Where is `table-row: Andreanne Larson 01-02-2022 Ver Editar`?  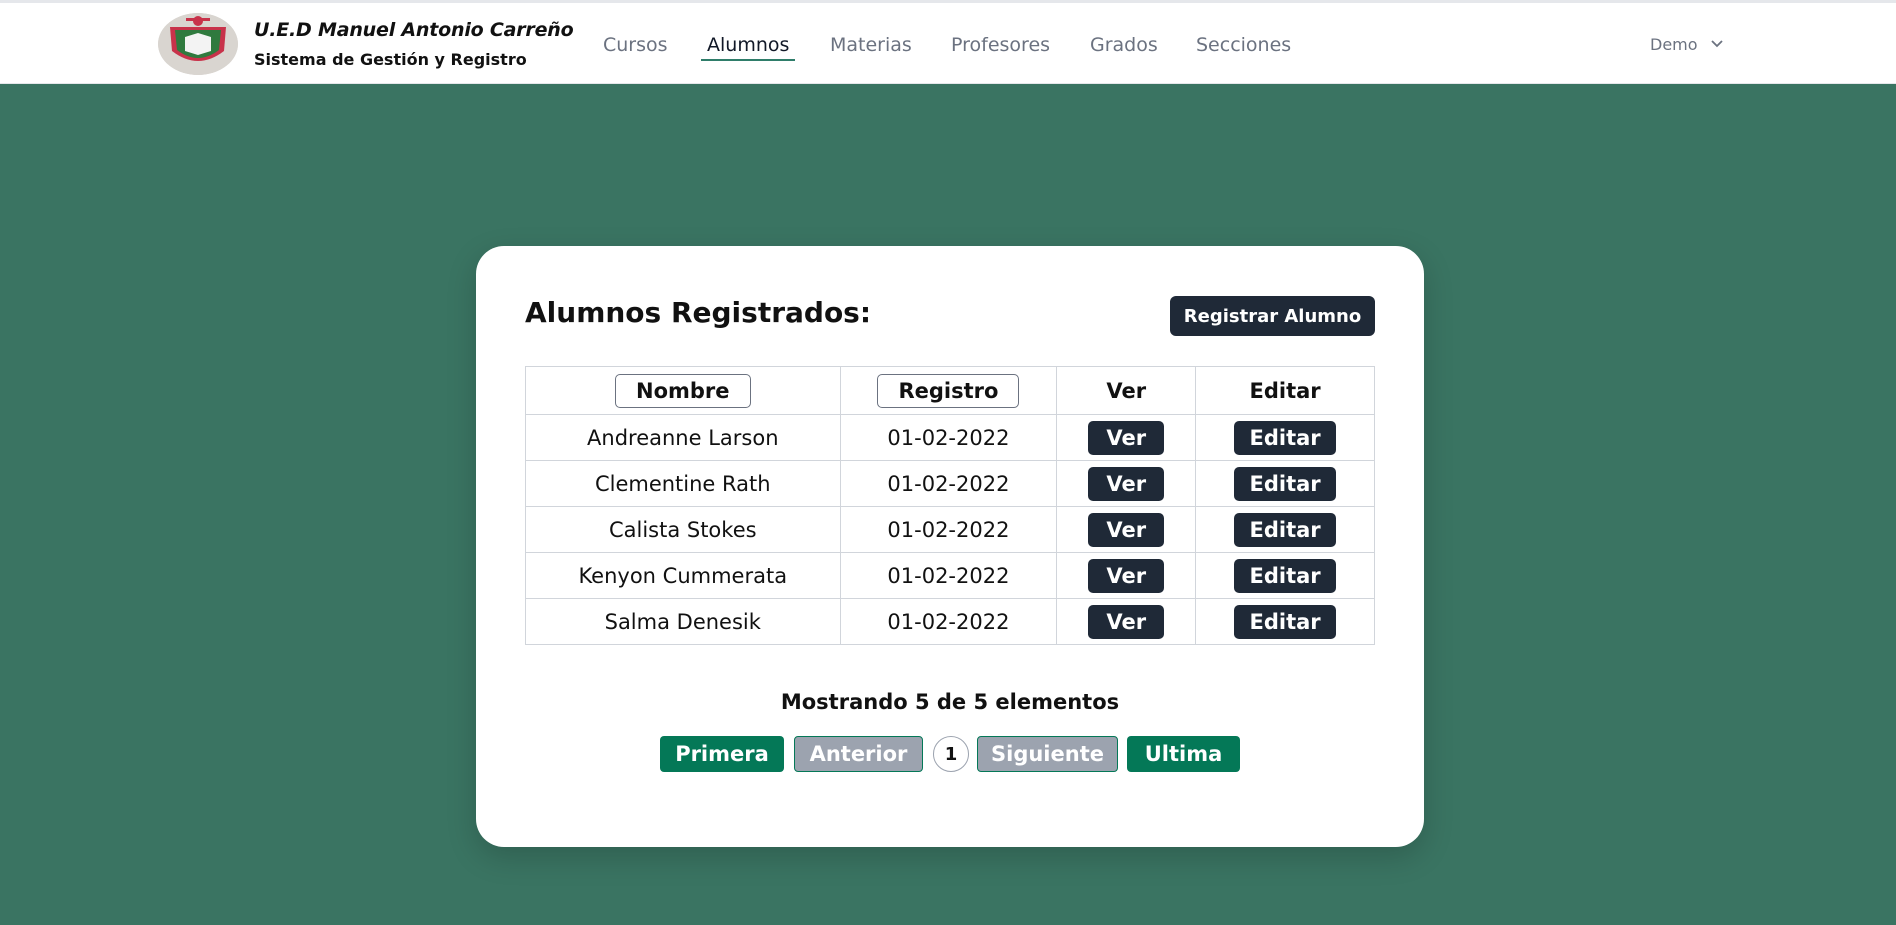
table-row: Andreanne Larson 01-02-2022 Ver Editar is located at coordinates (950, 437).